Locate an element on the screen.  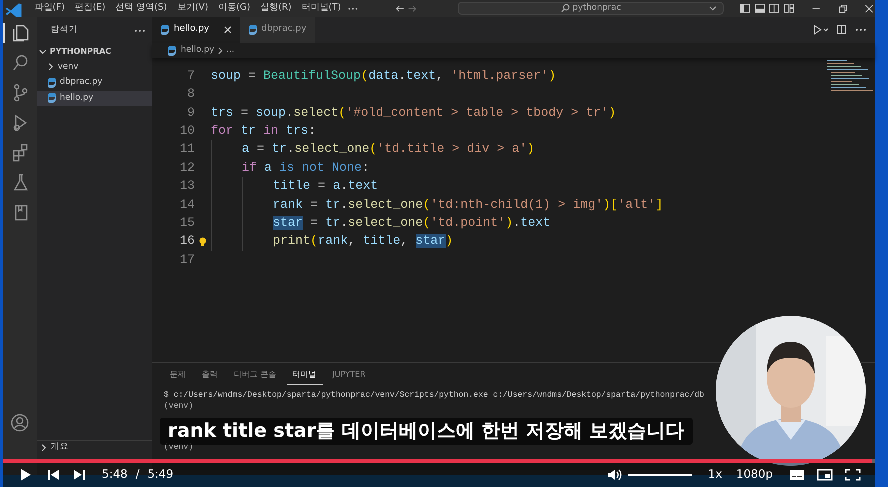
custom-layout-icon is located at coordinates (789, 8).